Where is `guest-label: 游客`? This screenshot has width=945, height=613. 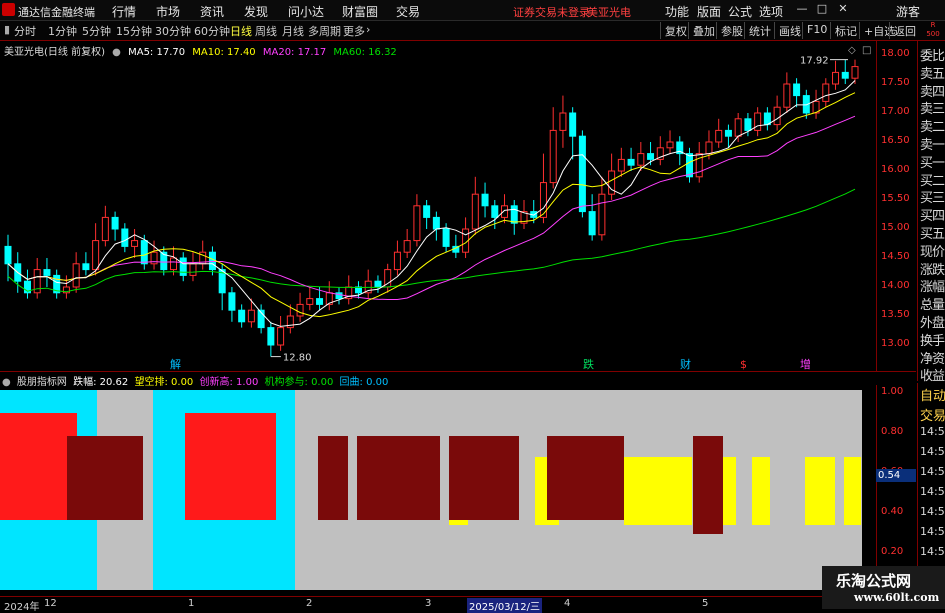 guest-label: 游客 is located at coordinates (908, 11).